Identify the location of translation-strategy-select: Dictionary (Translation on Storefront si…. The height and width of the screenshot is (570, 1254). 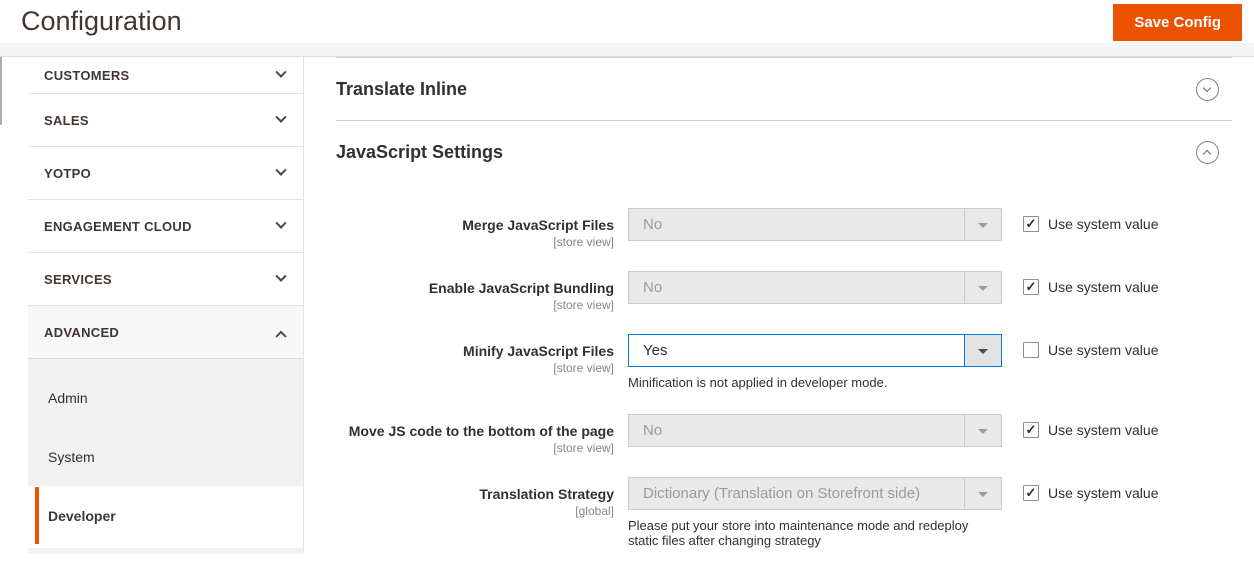
(815, 493).